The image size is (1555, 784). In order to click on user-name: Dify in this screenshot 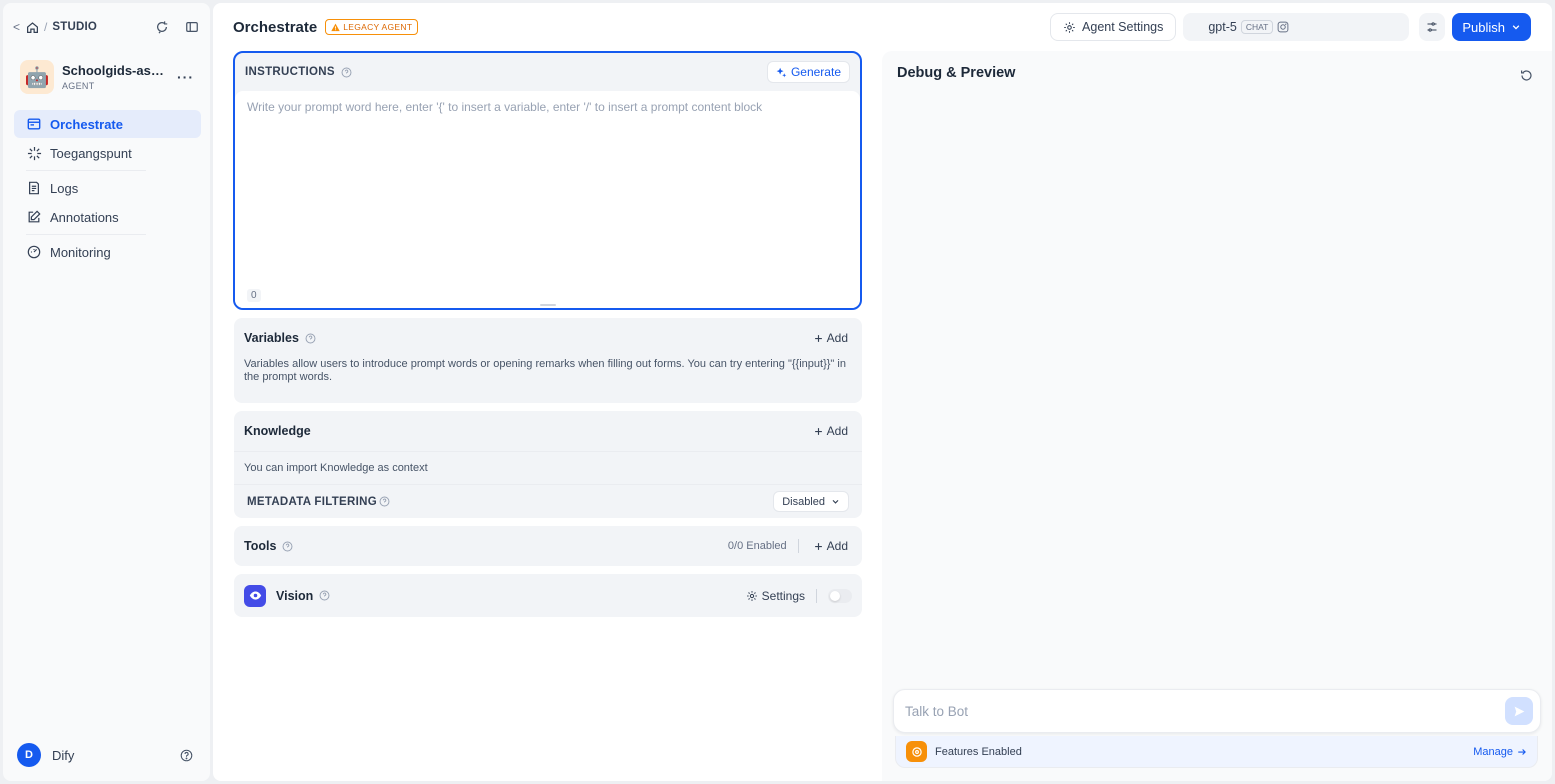, I will do `click(63, 755)`.